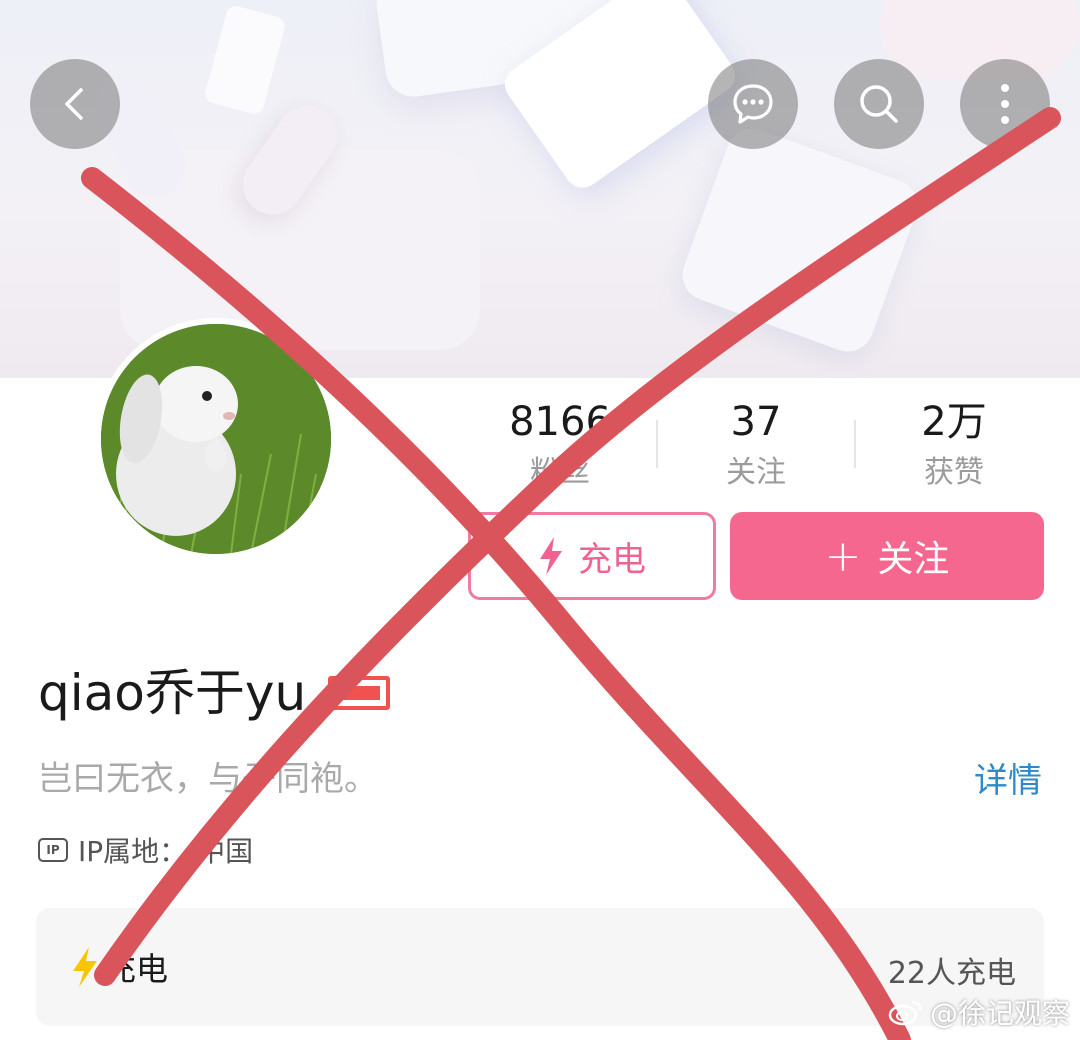 This screenshot has height=1040, width=1080. I want to click on stat-value: 2万, so click(954, 422).